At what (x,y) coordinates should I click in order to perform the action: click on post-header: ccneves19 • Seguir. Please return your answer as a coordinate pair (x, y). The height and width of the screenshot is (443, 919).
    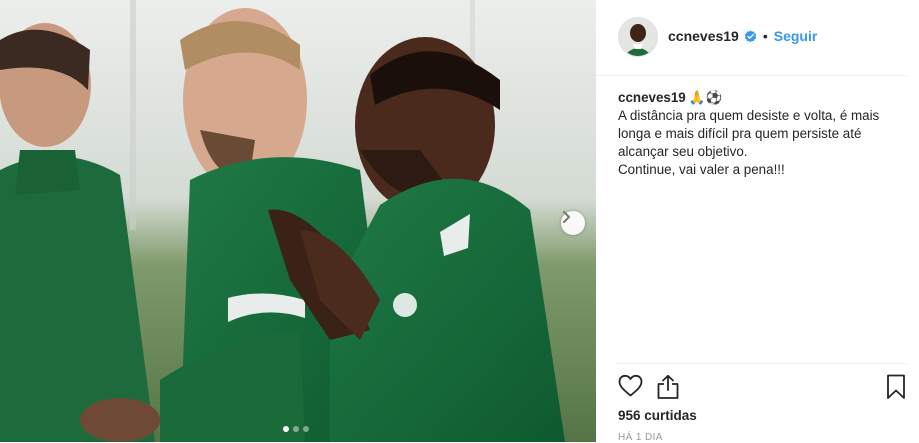
    Looking at the image, I should click on (751, 38).